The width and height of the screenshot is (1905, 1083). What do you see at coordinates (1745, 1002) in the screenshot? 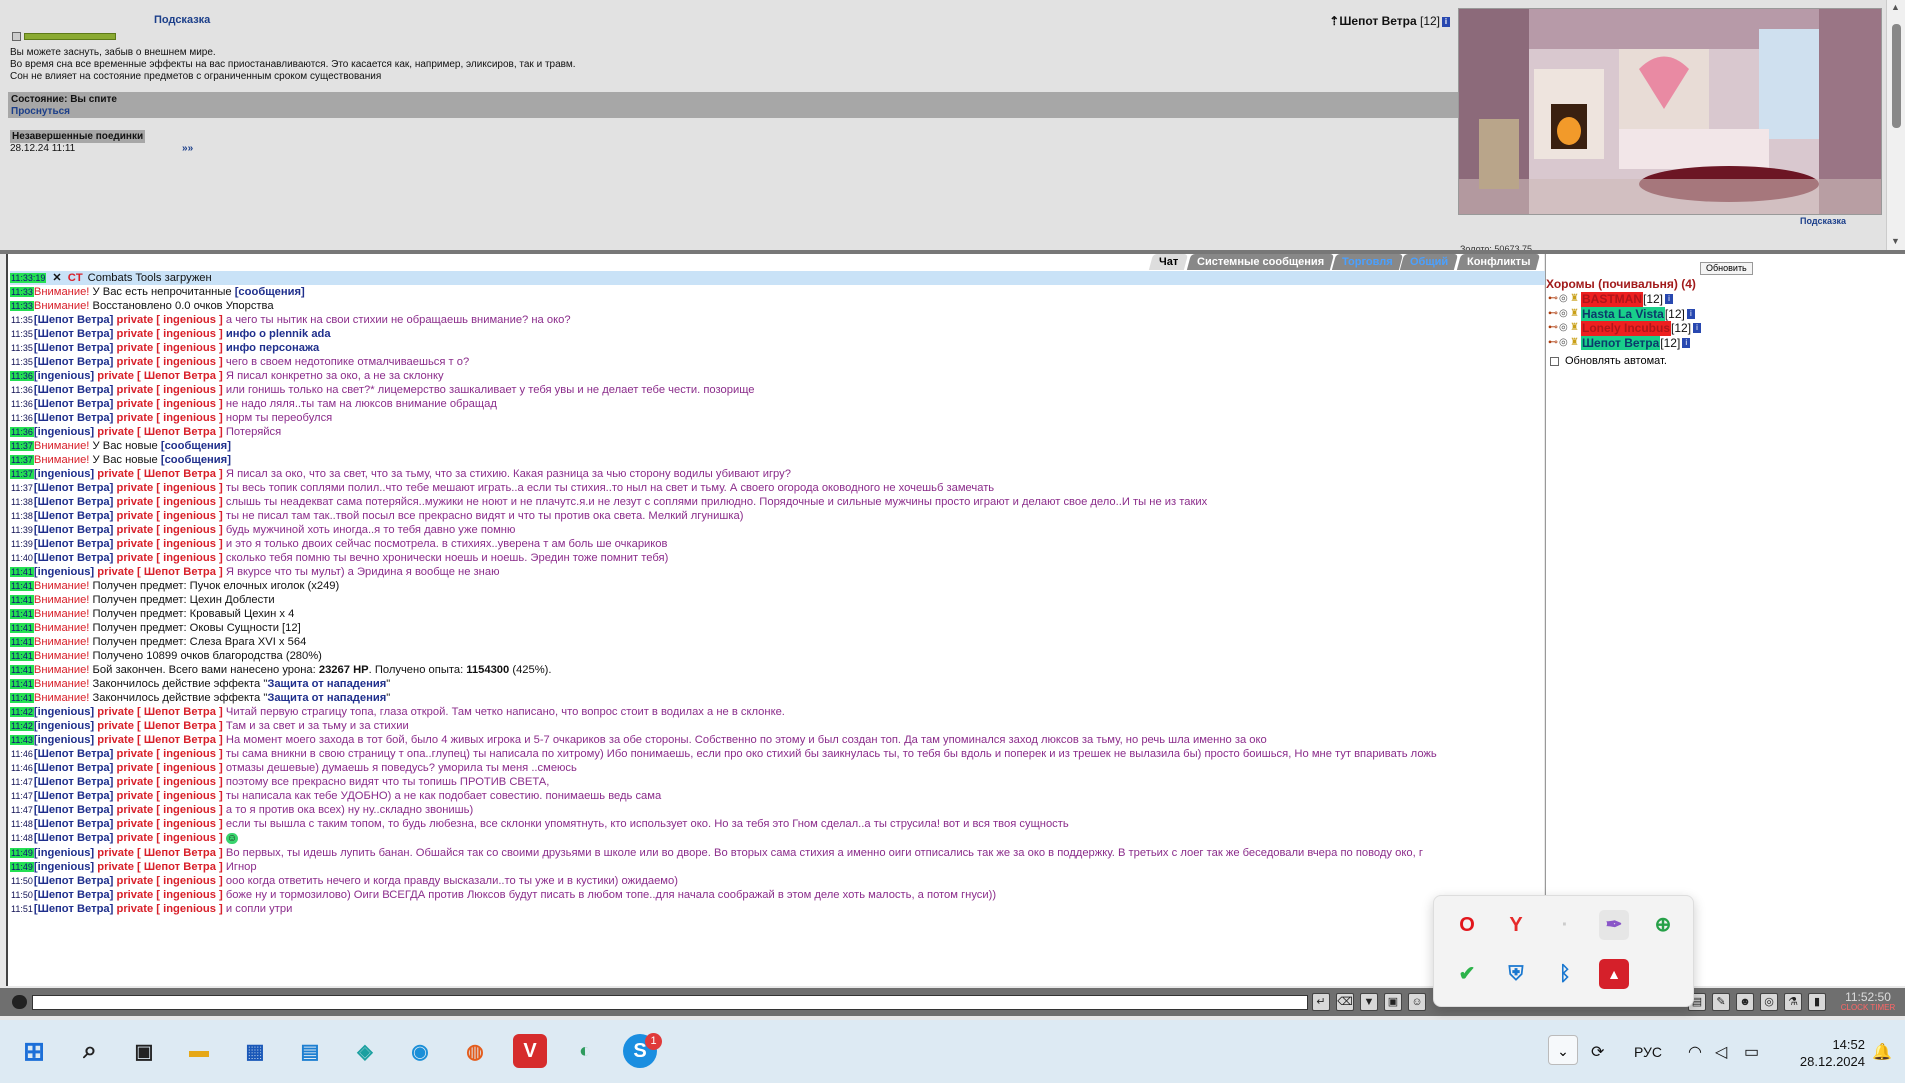
I see `face-icon: ☻` at bounding box center [1745, 1002].